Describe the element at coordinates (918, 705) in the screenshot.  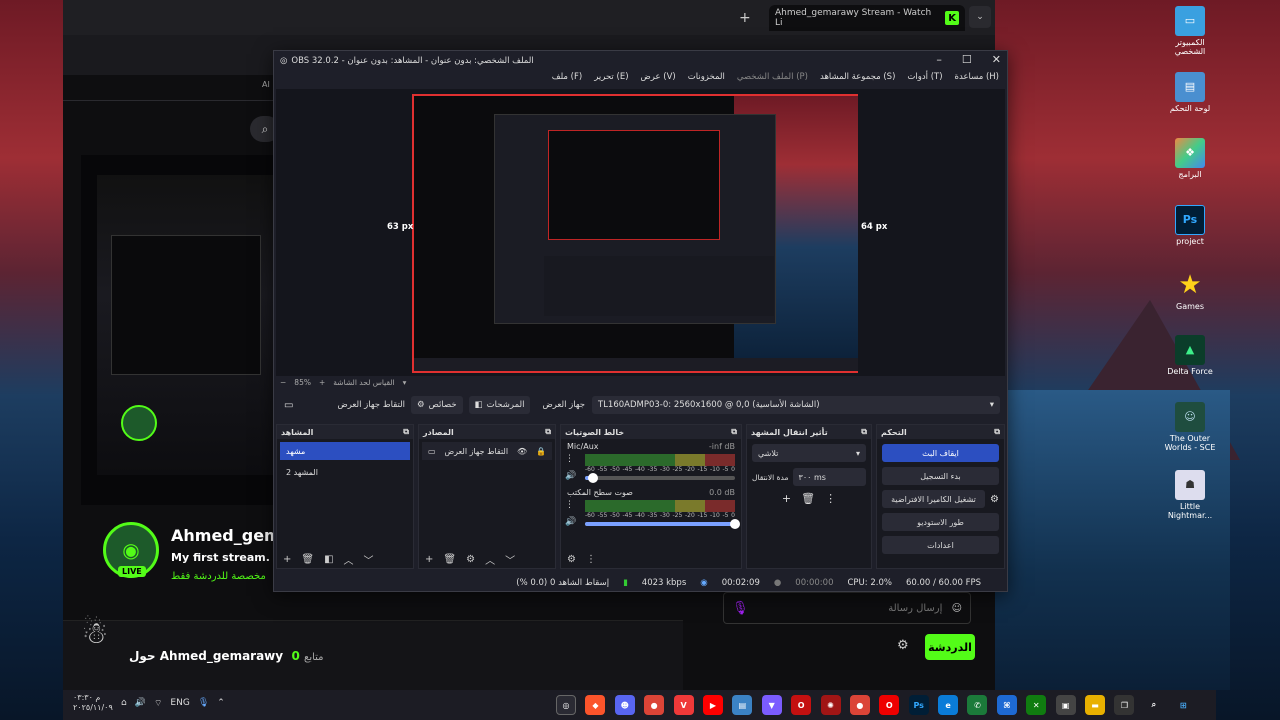
I see `photoshop-icon: Ps` at that location.